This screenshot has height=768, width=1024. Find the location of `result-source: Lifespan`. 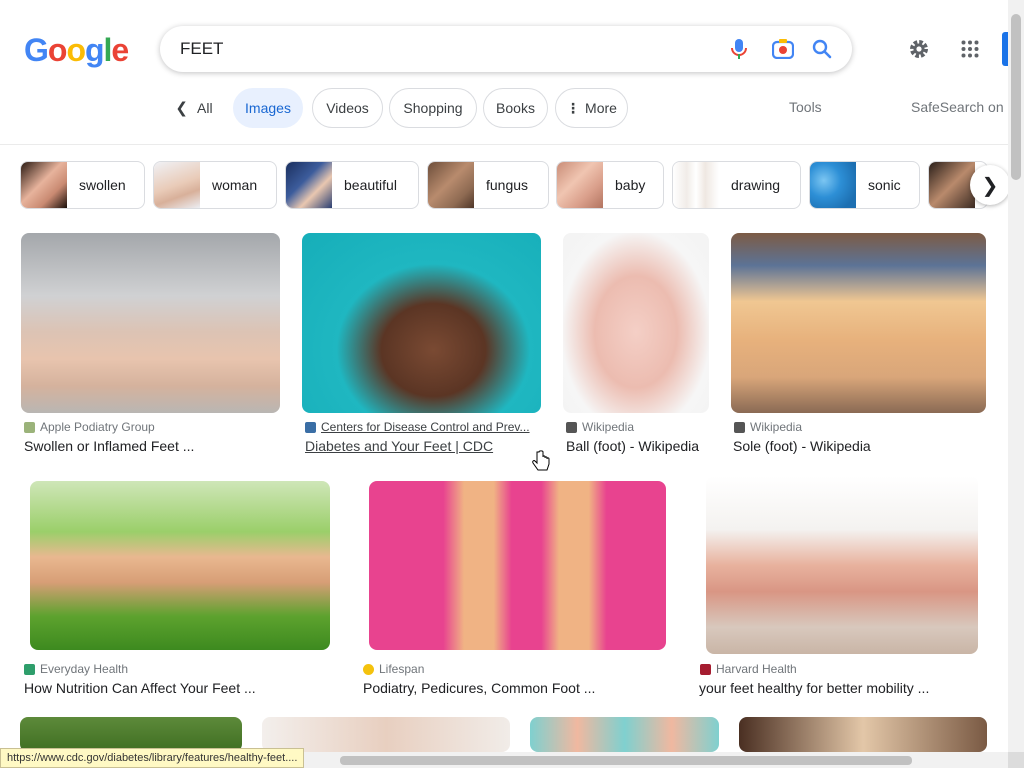

result-source: Lifespan is located at coordinates (393, 669).